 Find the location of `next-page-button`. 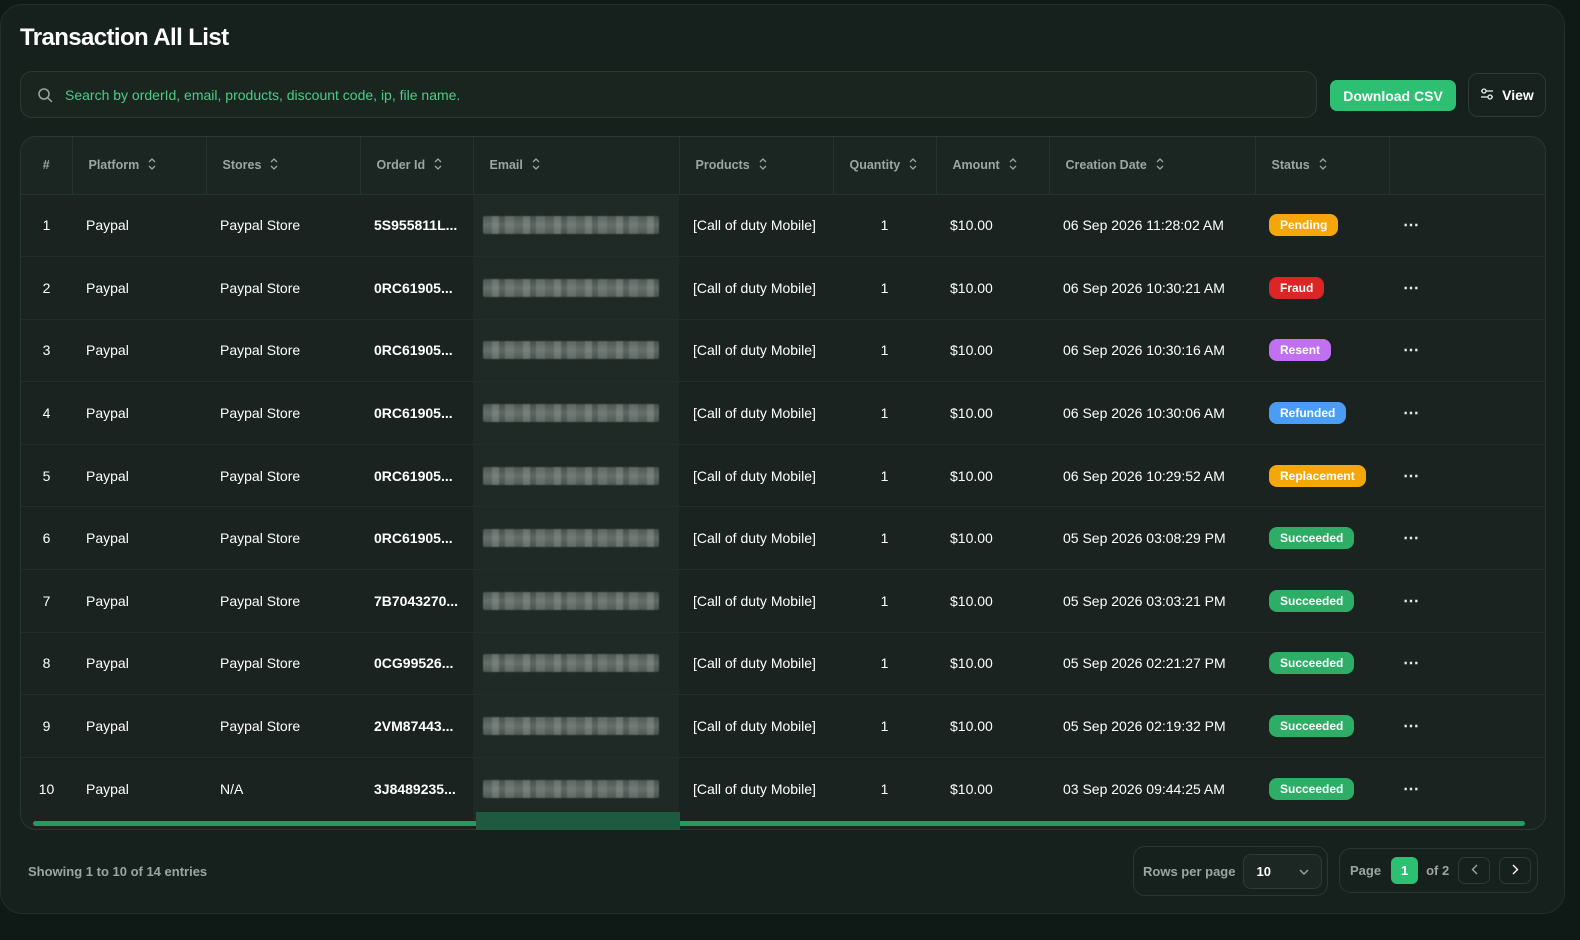

next-page-button is located at coordinates (1515, 870).